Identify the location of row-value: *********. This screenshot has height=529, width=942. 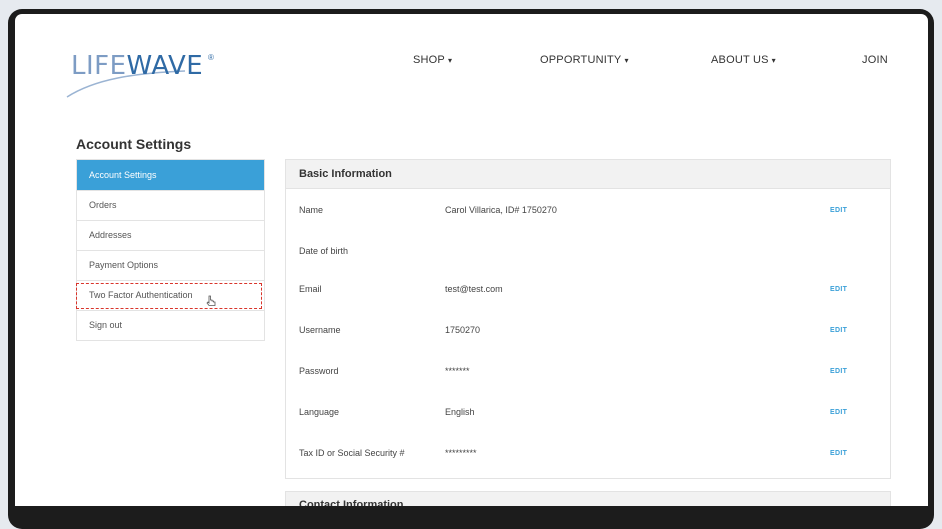
(461, 453).